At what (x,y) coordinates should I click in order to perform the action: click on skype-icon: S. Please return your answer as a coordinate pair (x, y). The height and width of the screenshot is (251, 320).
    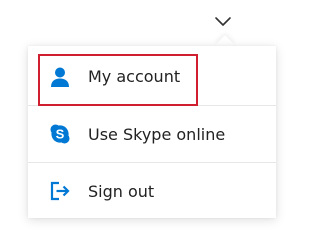
    Looking at the image, I should click on (60, 134).